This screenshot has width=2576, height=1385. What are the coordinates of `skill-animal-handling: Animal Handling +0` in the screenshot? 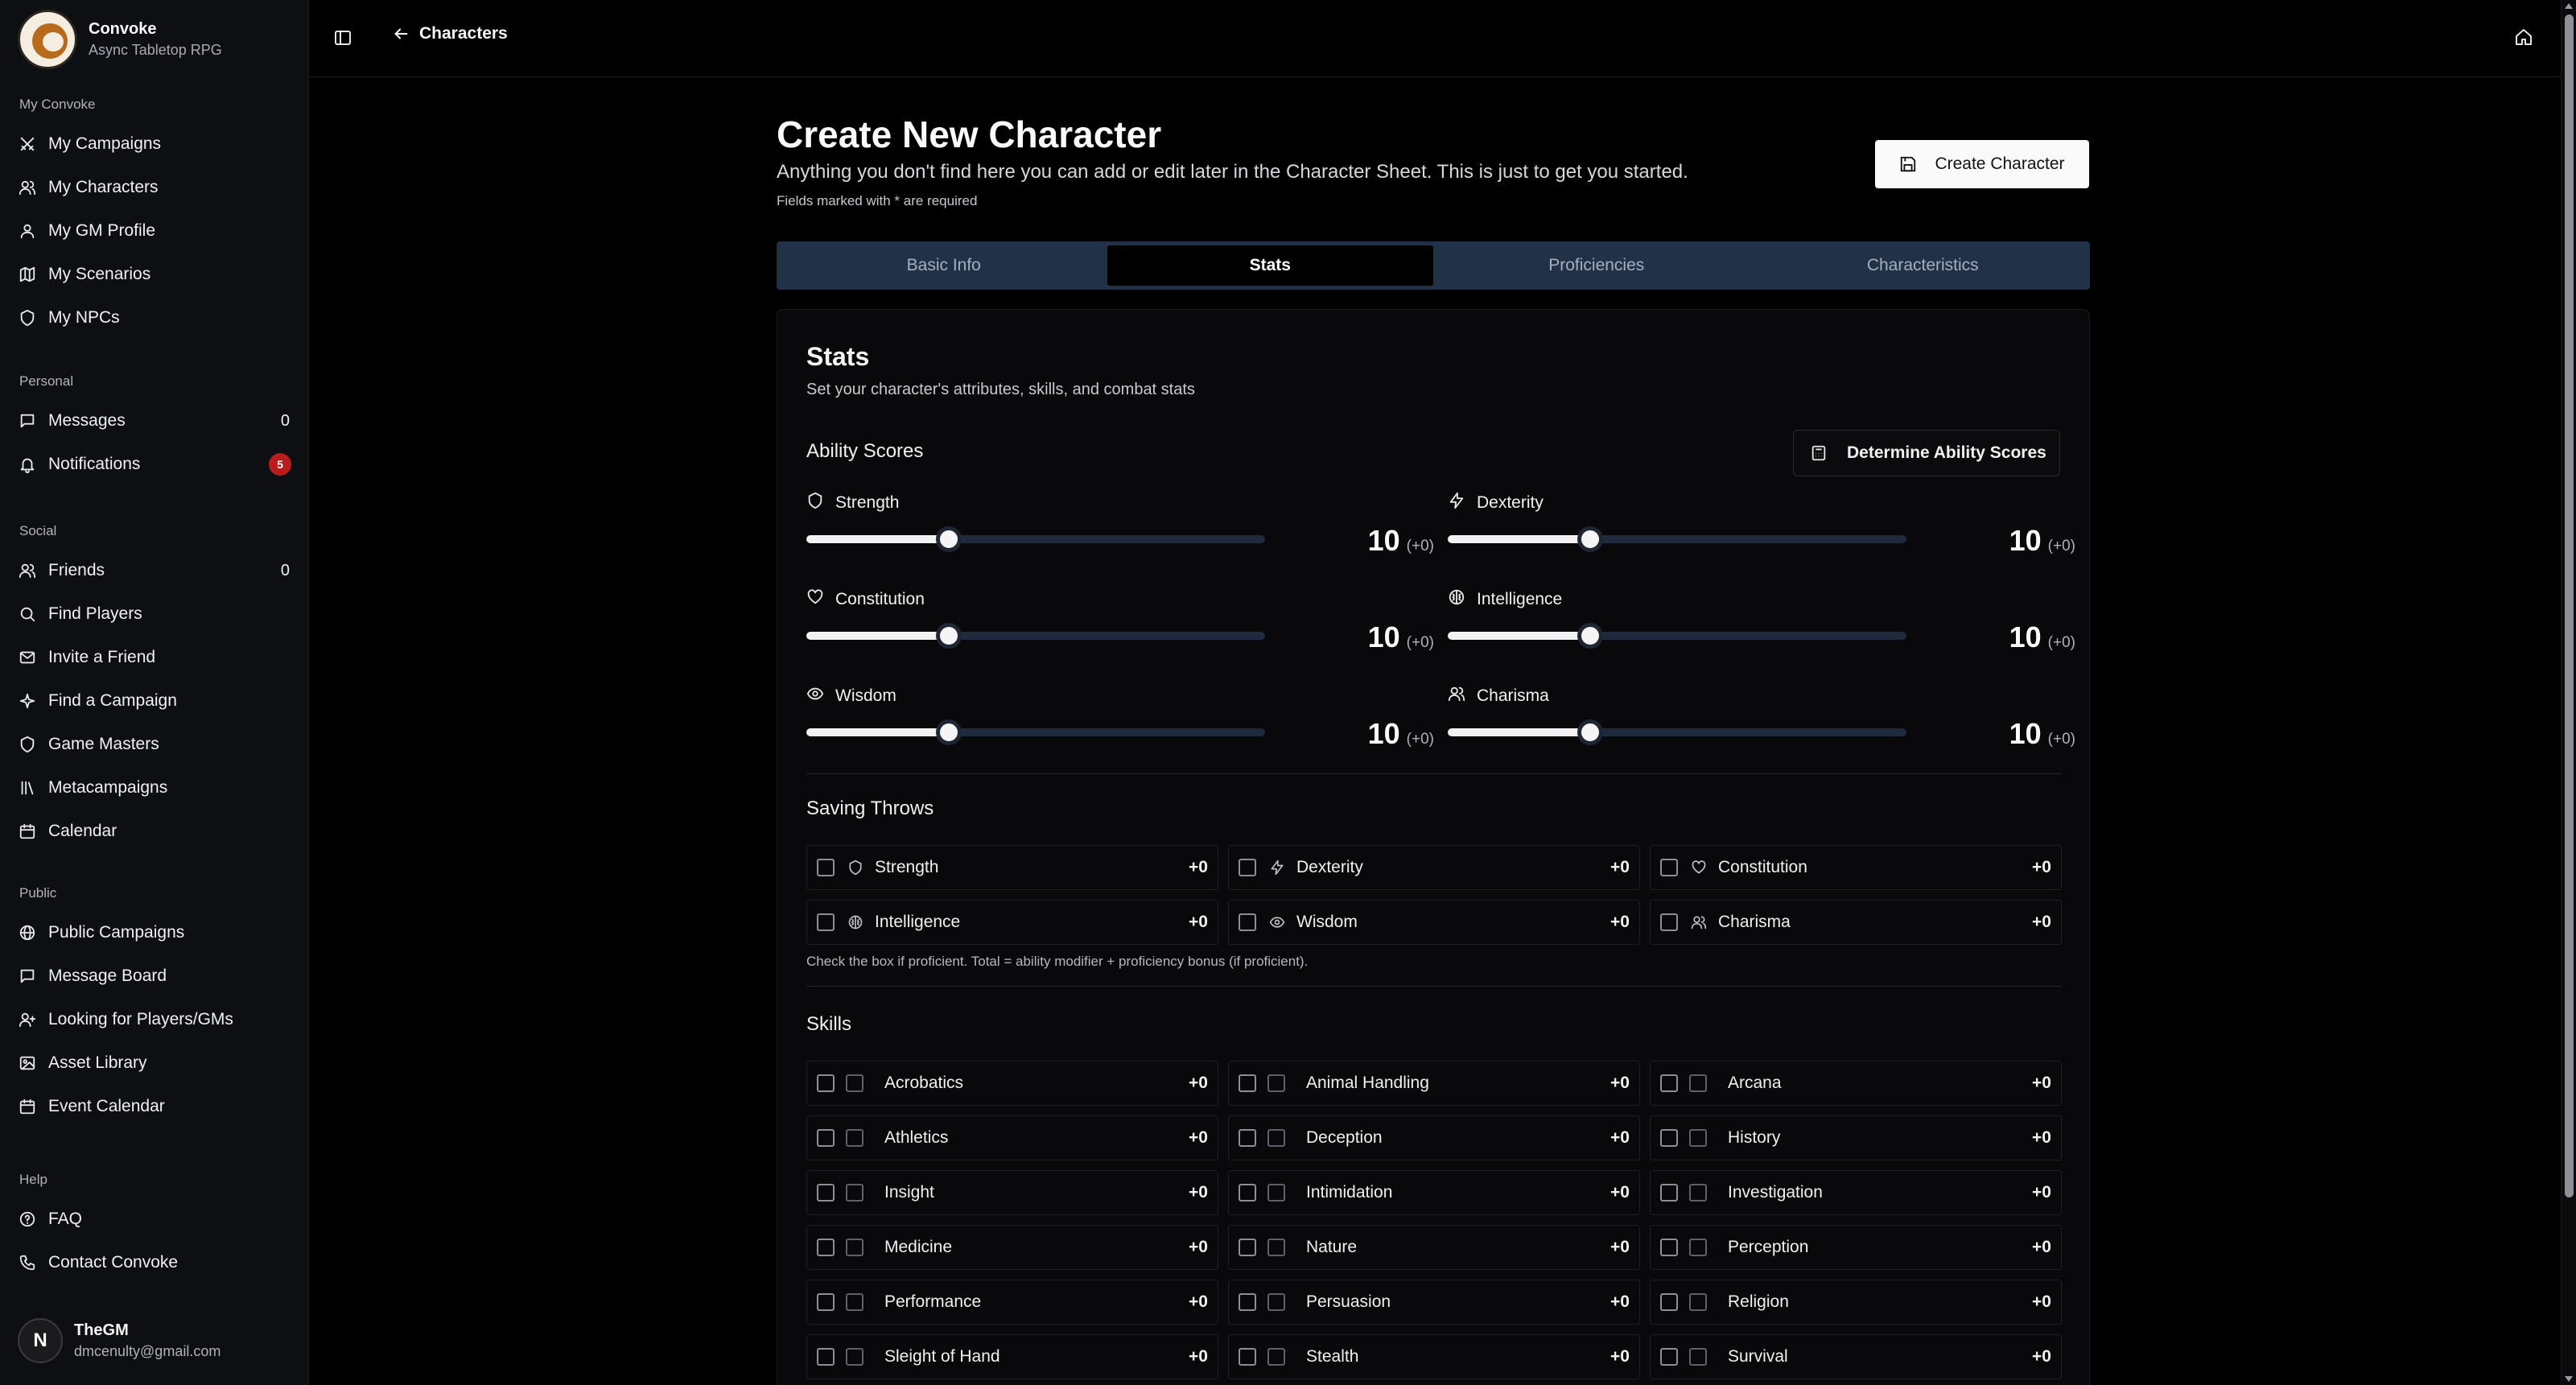 It's located at (1434, 1083).